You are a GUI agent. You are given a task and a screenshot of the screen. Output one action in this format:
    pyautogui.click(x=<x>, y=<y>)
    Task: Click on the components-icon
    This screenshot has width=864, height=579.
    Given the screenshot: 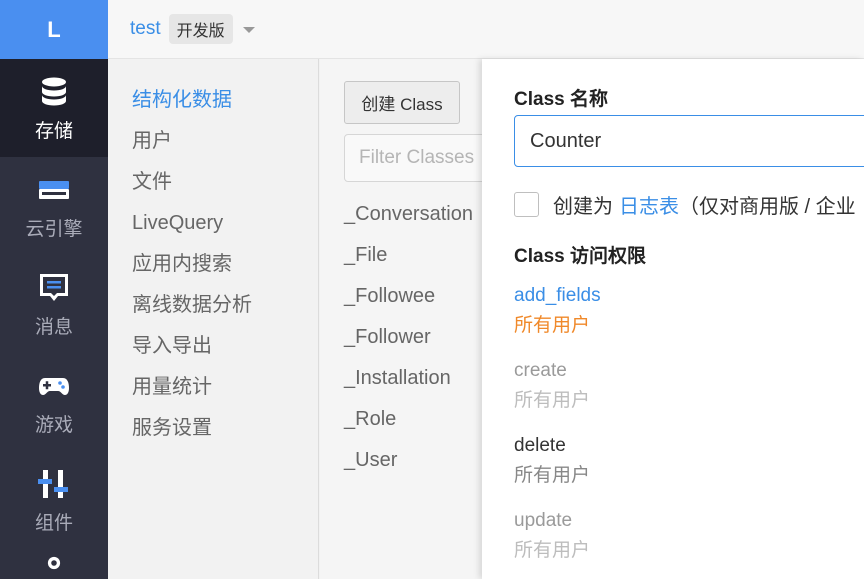 What is the action you would take?
    pyautogui.click(x=53, y=483)
    